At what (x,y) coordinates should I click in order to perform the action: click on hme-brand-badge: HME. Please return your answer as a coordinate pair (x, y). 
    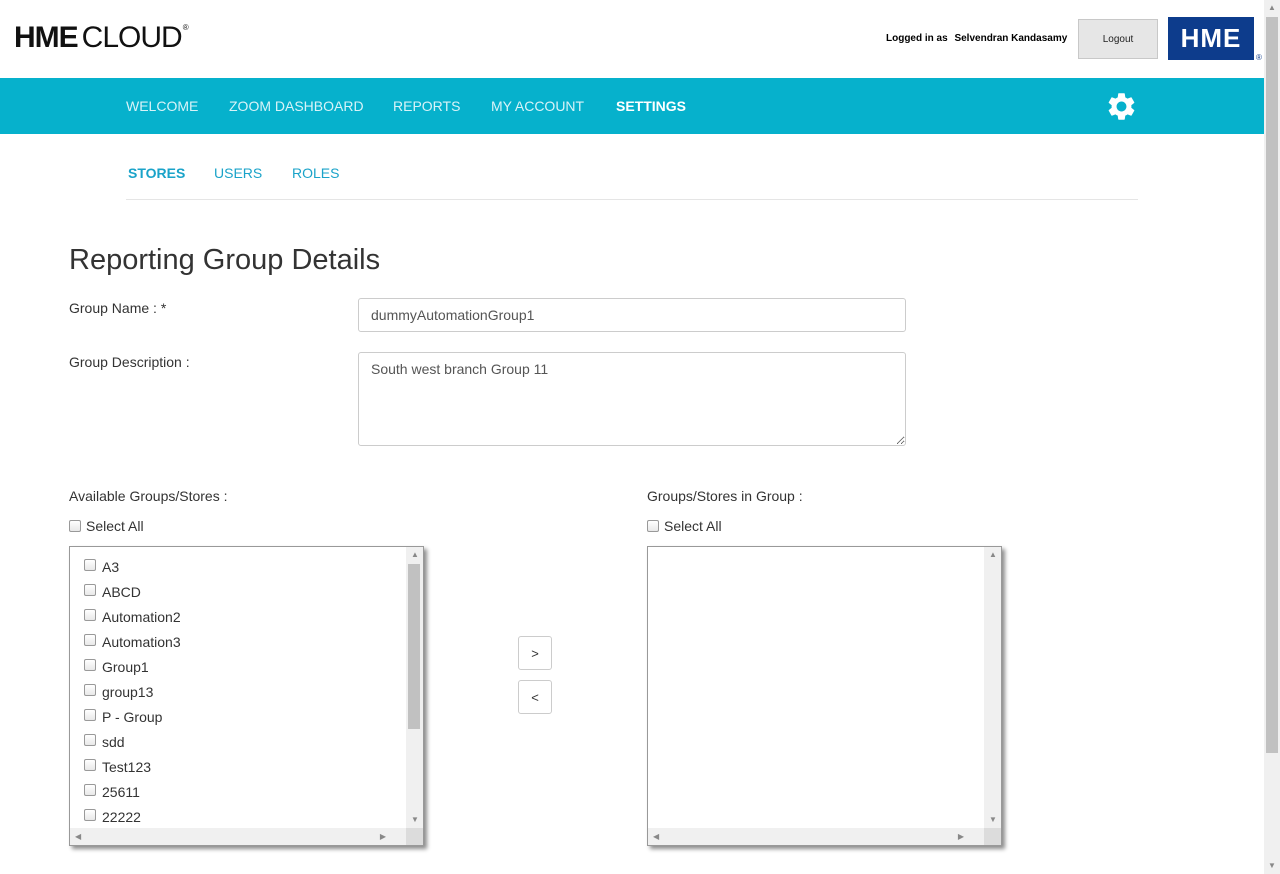
    Looking at the image, I should click on (1211, 38).